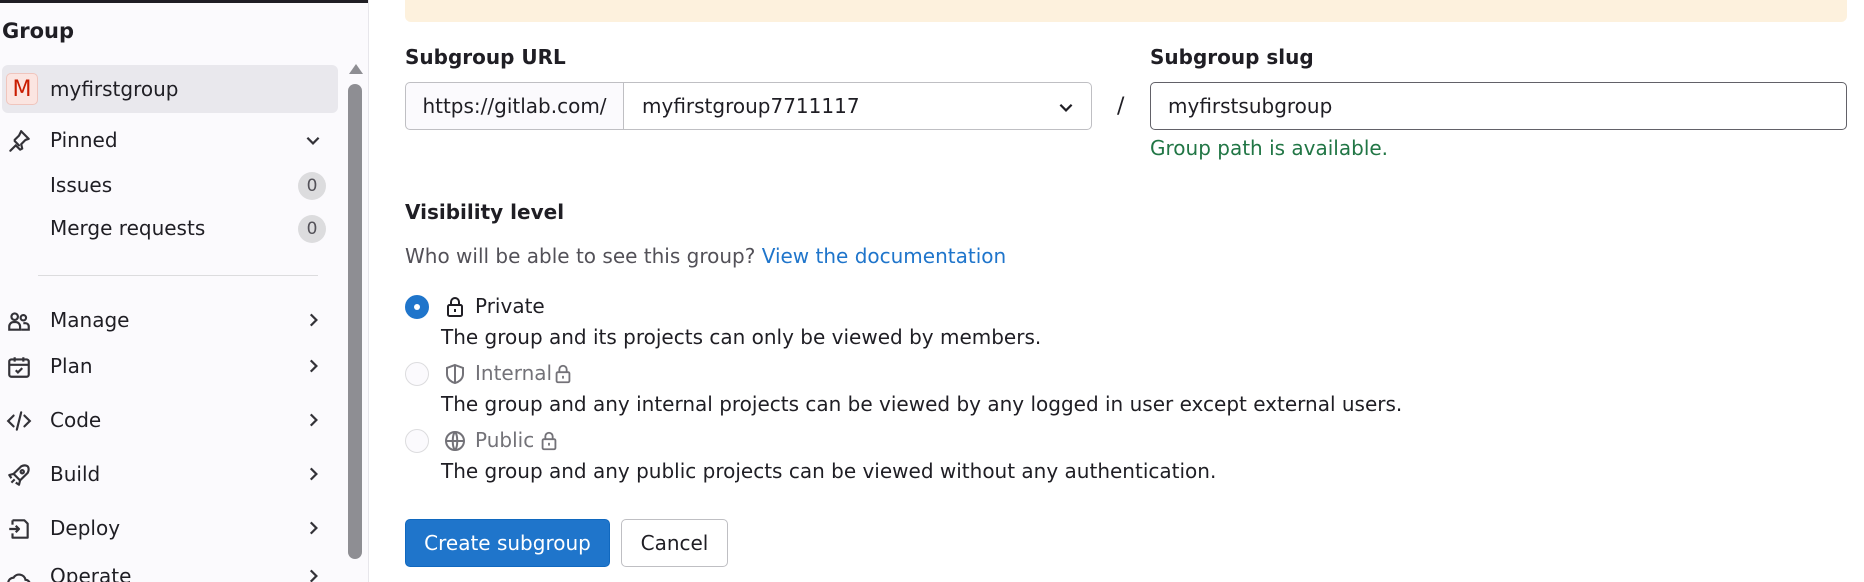 This screenshot has width=1864, height=582. I want to click on sidebar-scrollbar, so click(355, 321).